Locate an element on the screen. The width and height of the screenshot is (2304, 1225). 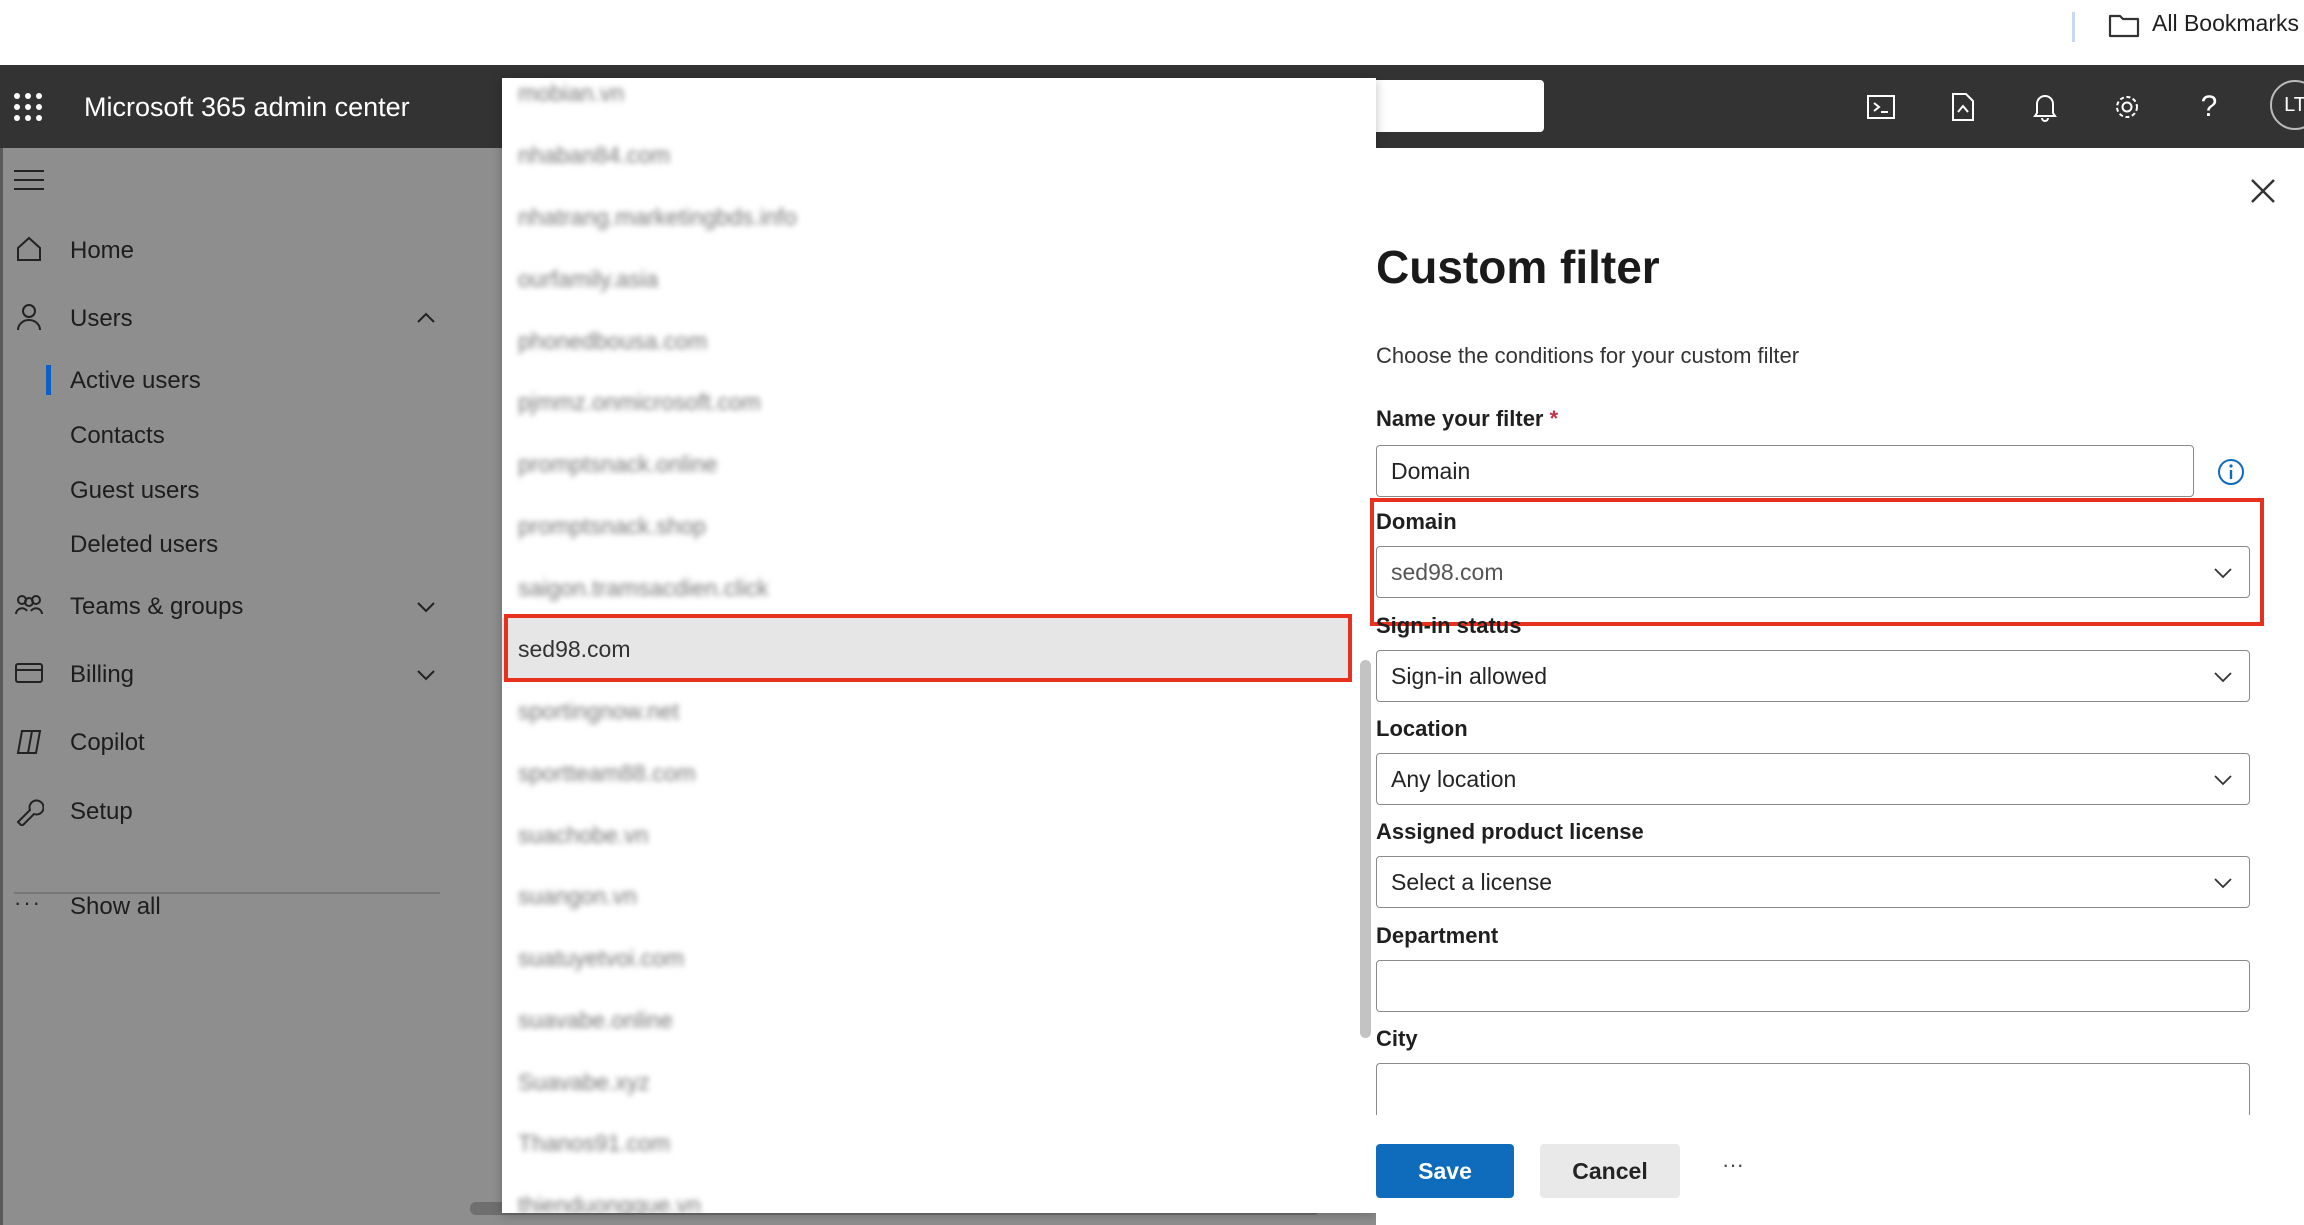
nav-contacts: Contacts is located at coordinates (117, 436).